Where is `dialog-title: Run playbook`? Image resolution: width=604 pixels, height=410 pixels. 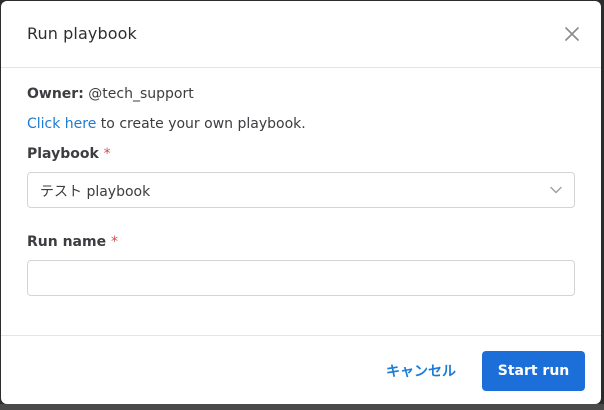 dialog-title: Run playbook is located at coordinates (82, 33).